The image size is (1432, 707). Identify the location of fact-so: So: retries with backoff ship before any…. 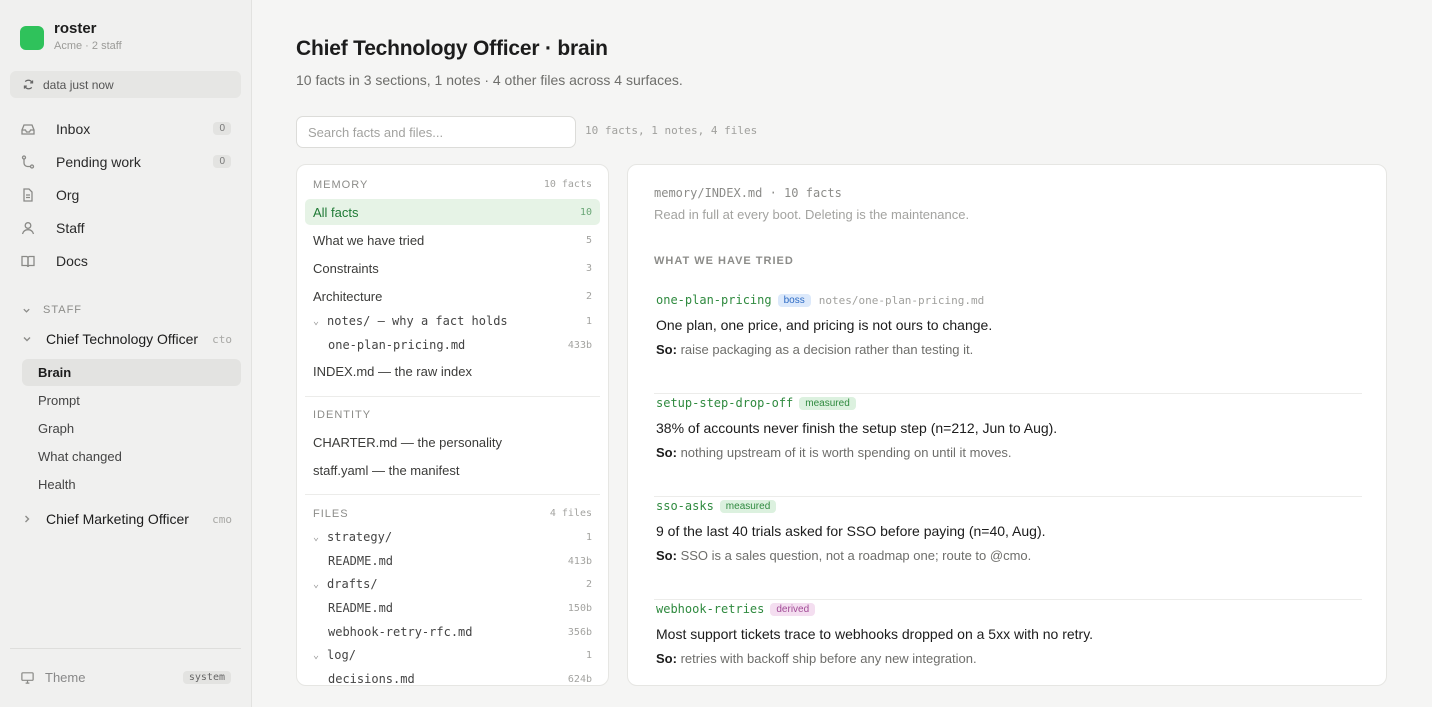
(816, 658).